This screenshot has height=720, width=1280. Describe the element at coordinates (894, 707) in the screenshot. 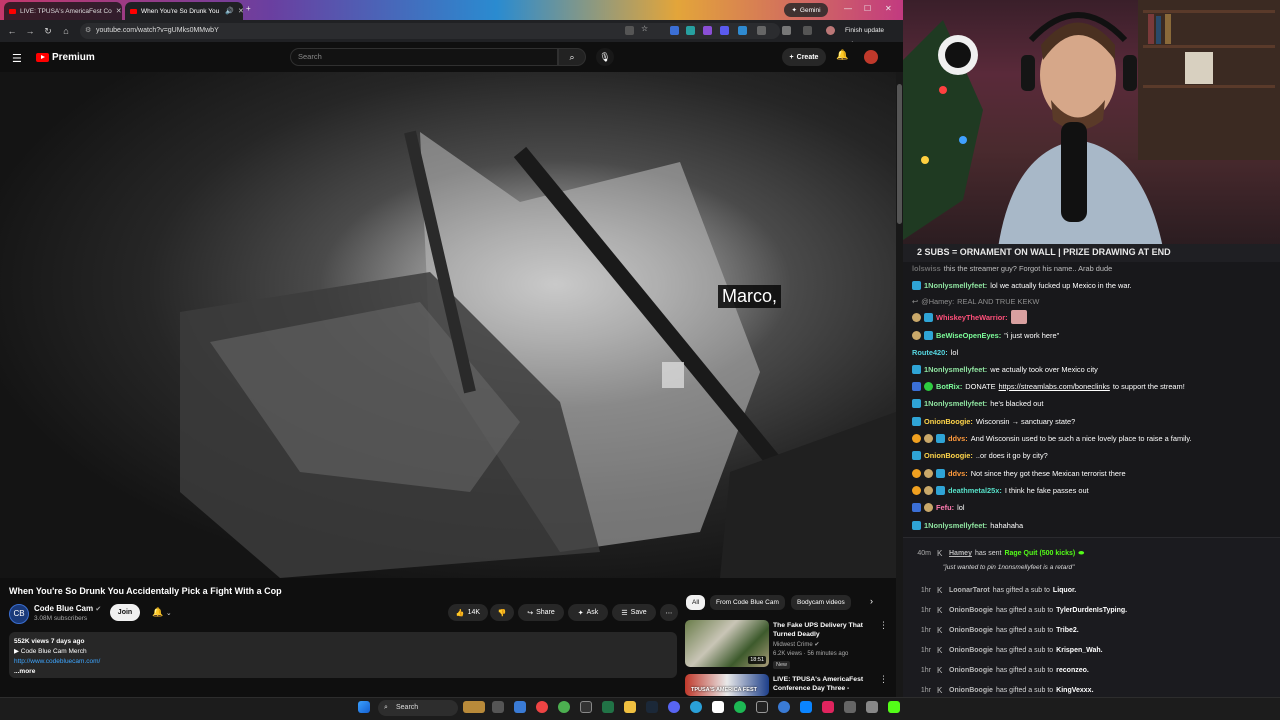

I see `kick-app-icon` at that location.